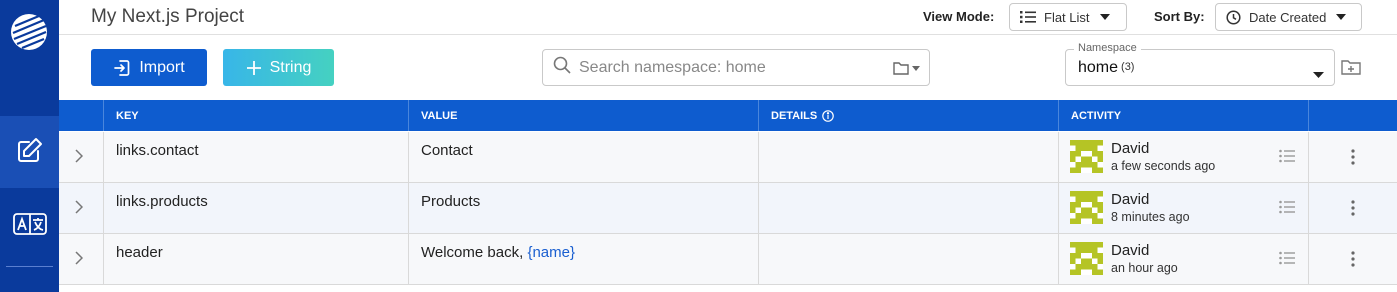  Describe the element at coordinates (255, 115) in the screenshot. I see `header-key: KEY` at that location.